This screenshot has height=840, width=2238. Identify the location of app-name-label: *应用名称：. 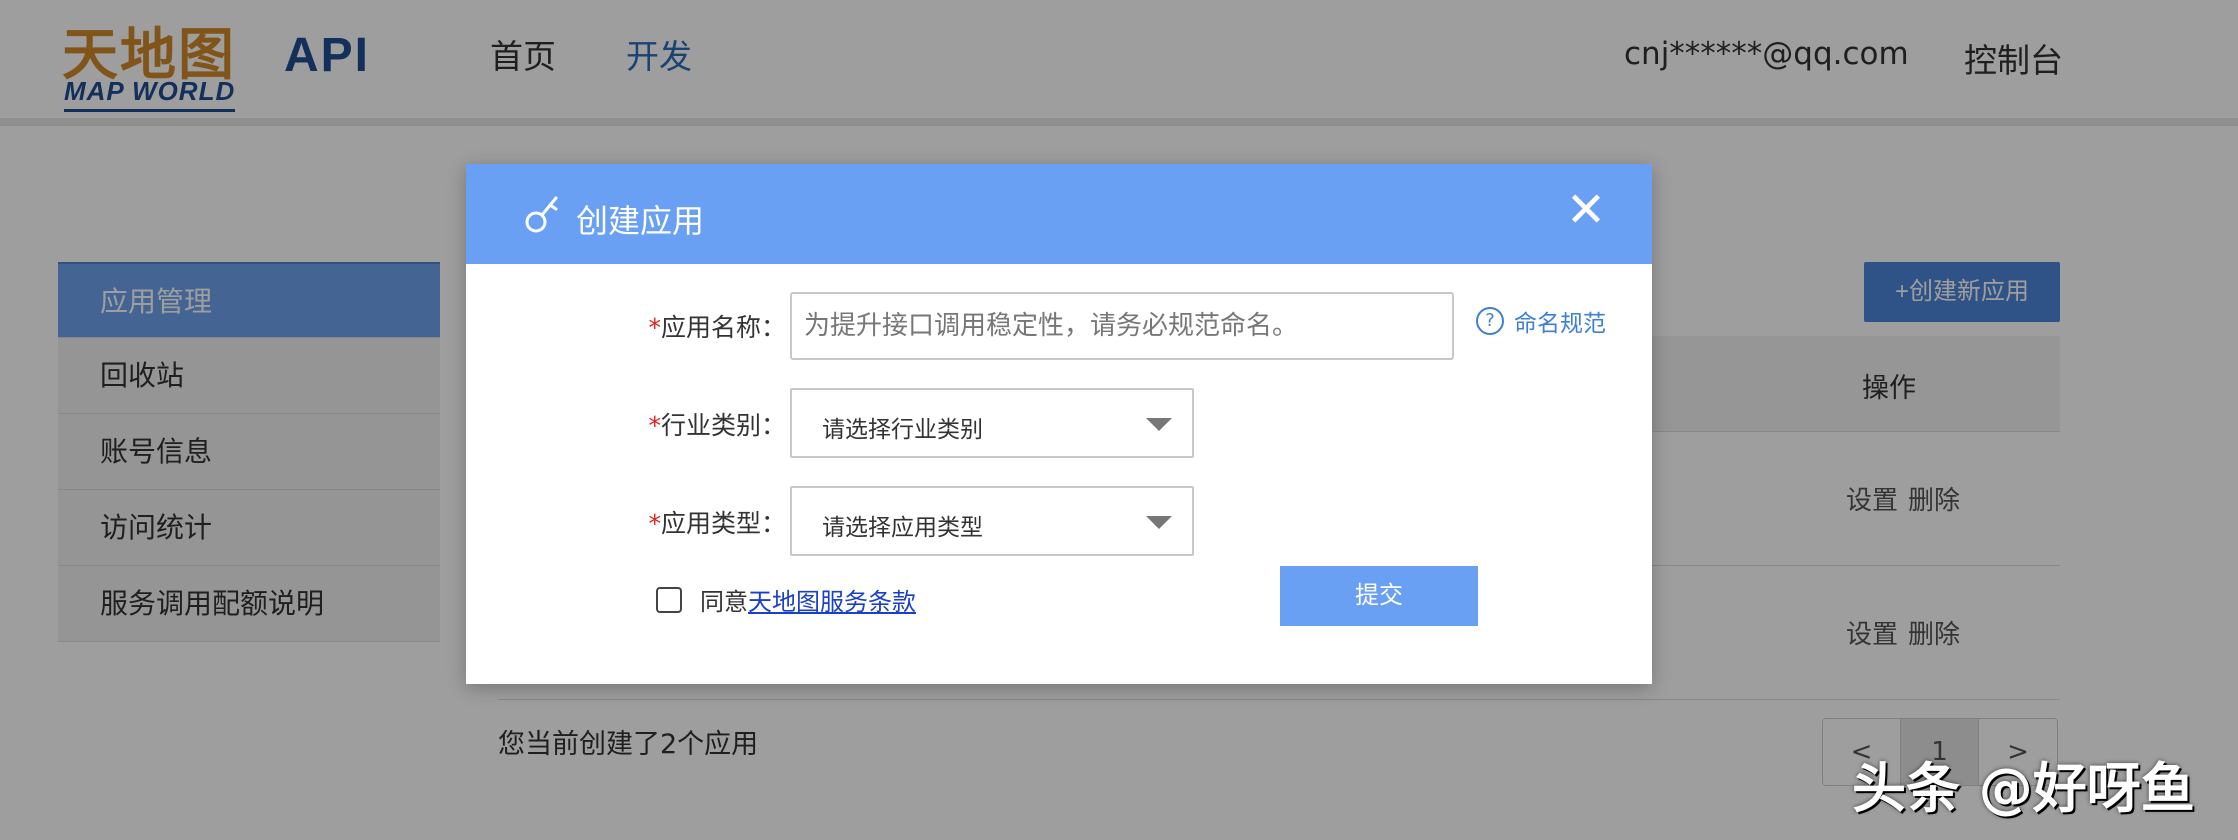
(717, 327).